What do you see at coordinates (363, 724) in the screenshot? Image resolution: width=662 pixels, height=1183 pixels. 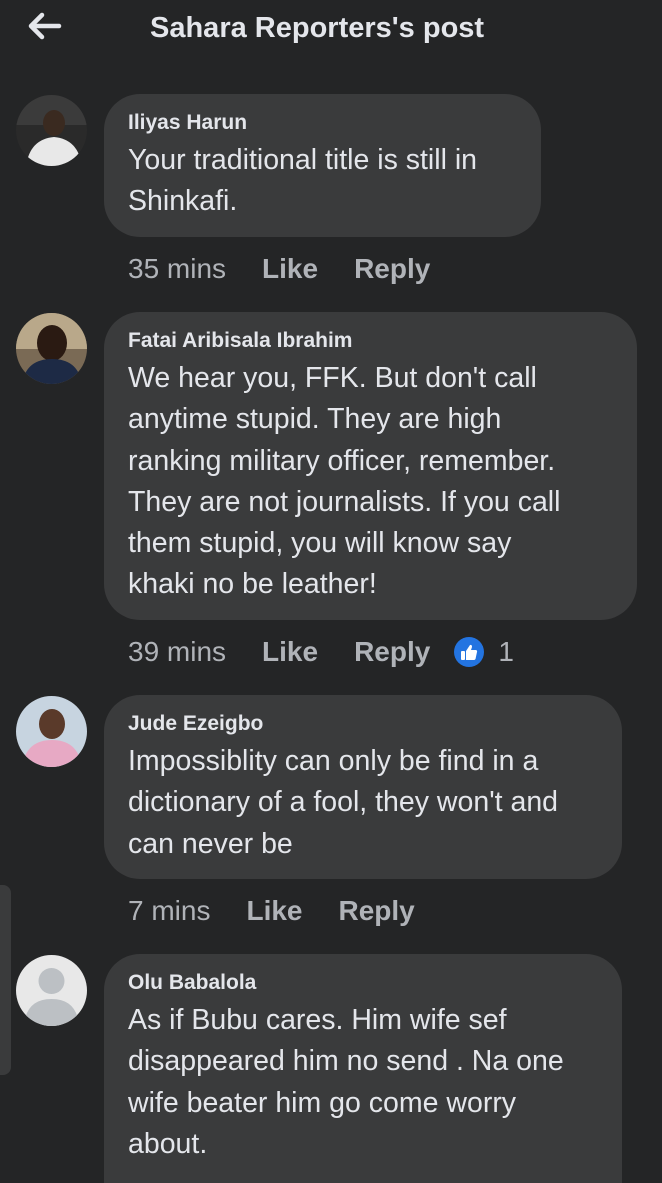 I see `comment-author: Jude Ezeigbo` at bounding box center [363, 724].